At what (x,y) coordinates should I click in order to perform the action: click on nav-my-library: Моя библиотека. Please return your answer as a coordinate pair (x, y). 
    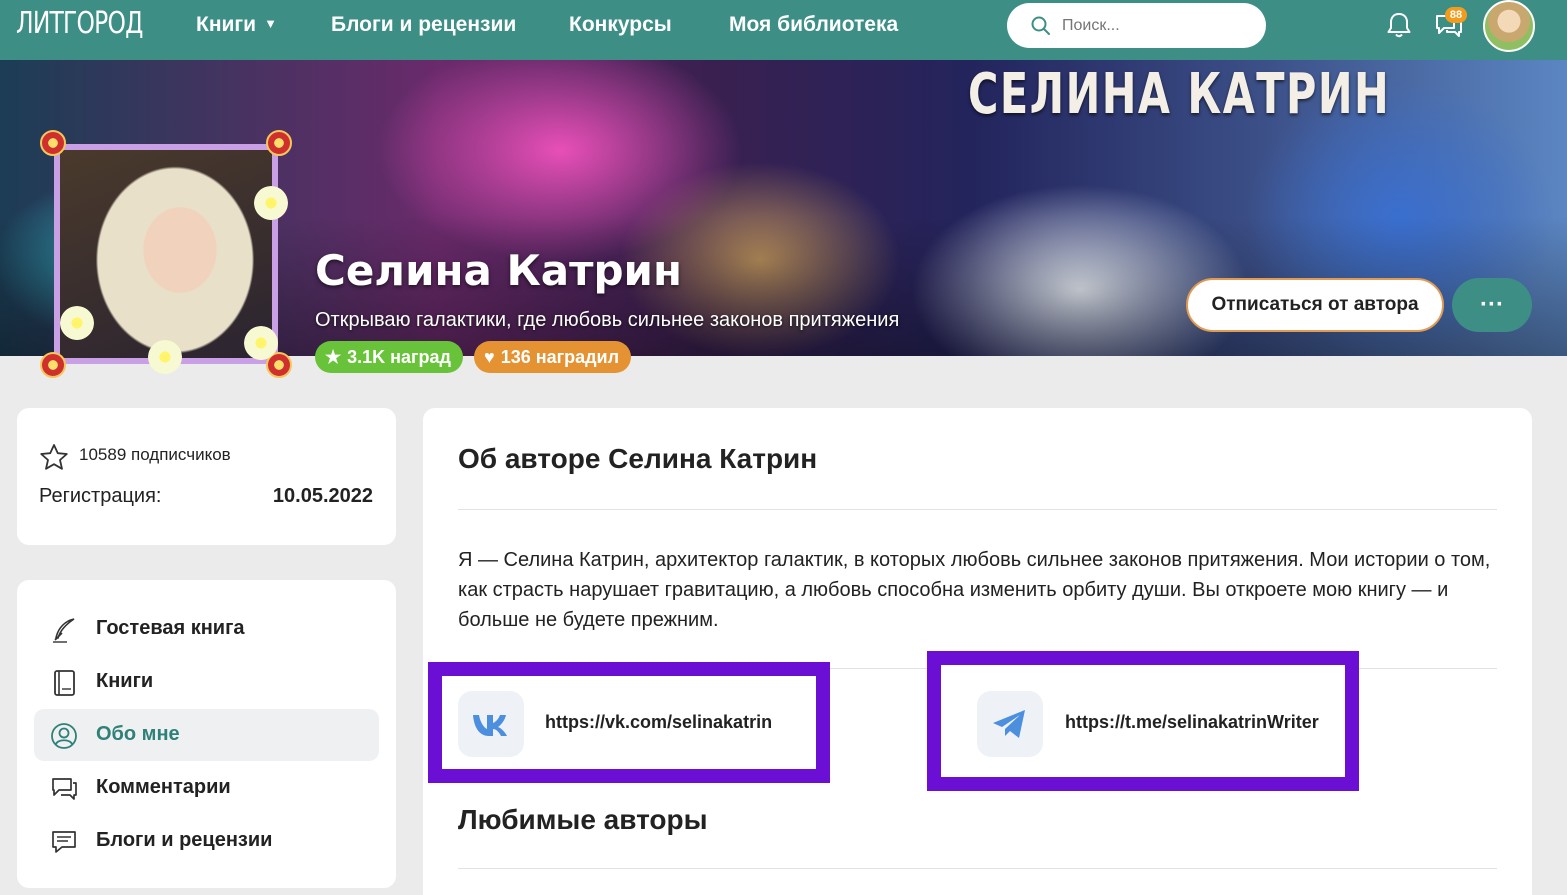
    Looking at the image, I should click on (813, 25).